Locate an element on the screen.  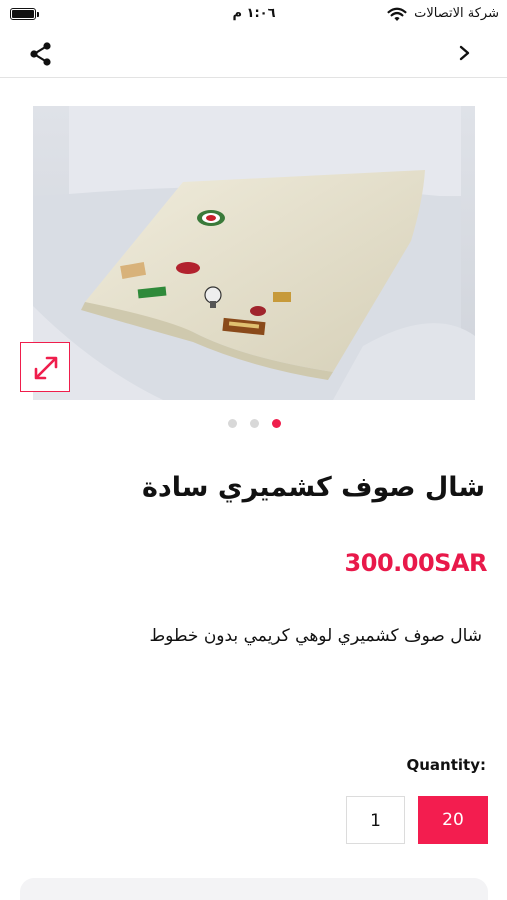
battery-icon is located at coordinates (23, 14).